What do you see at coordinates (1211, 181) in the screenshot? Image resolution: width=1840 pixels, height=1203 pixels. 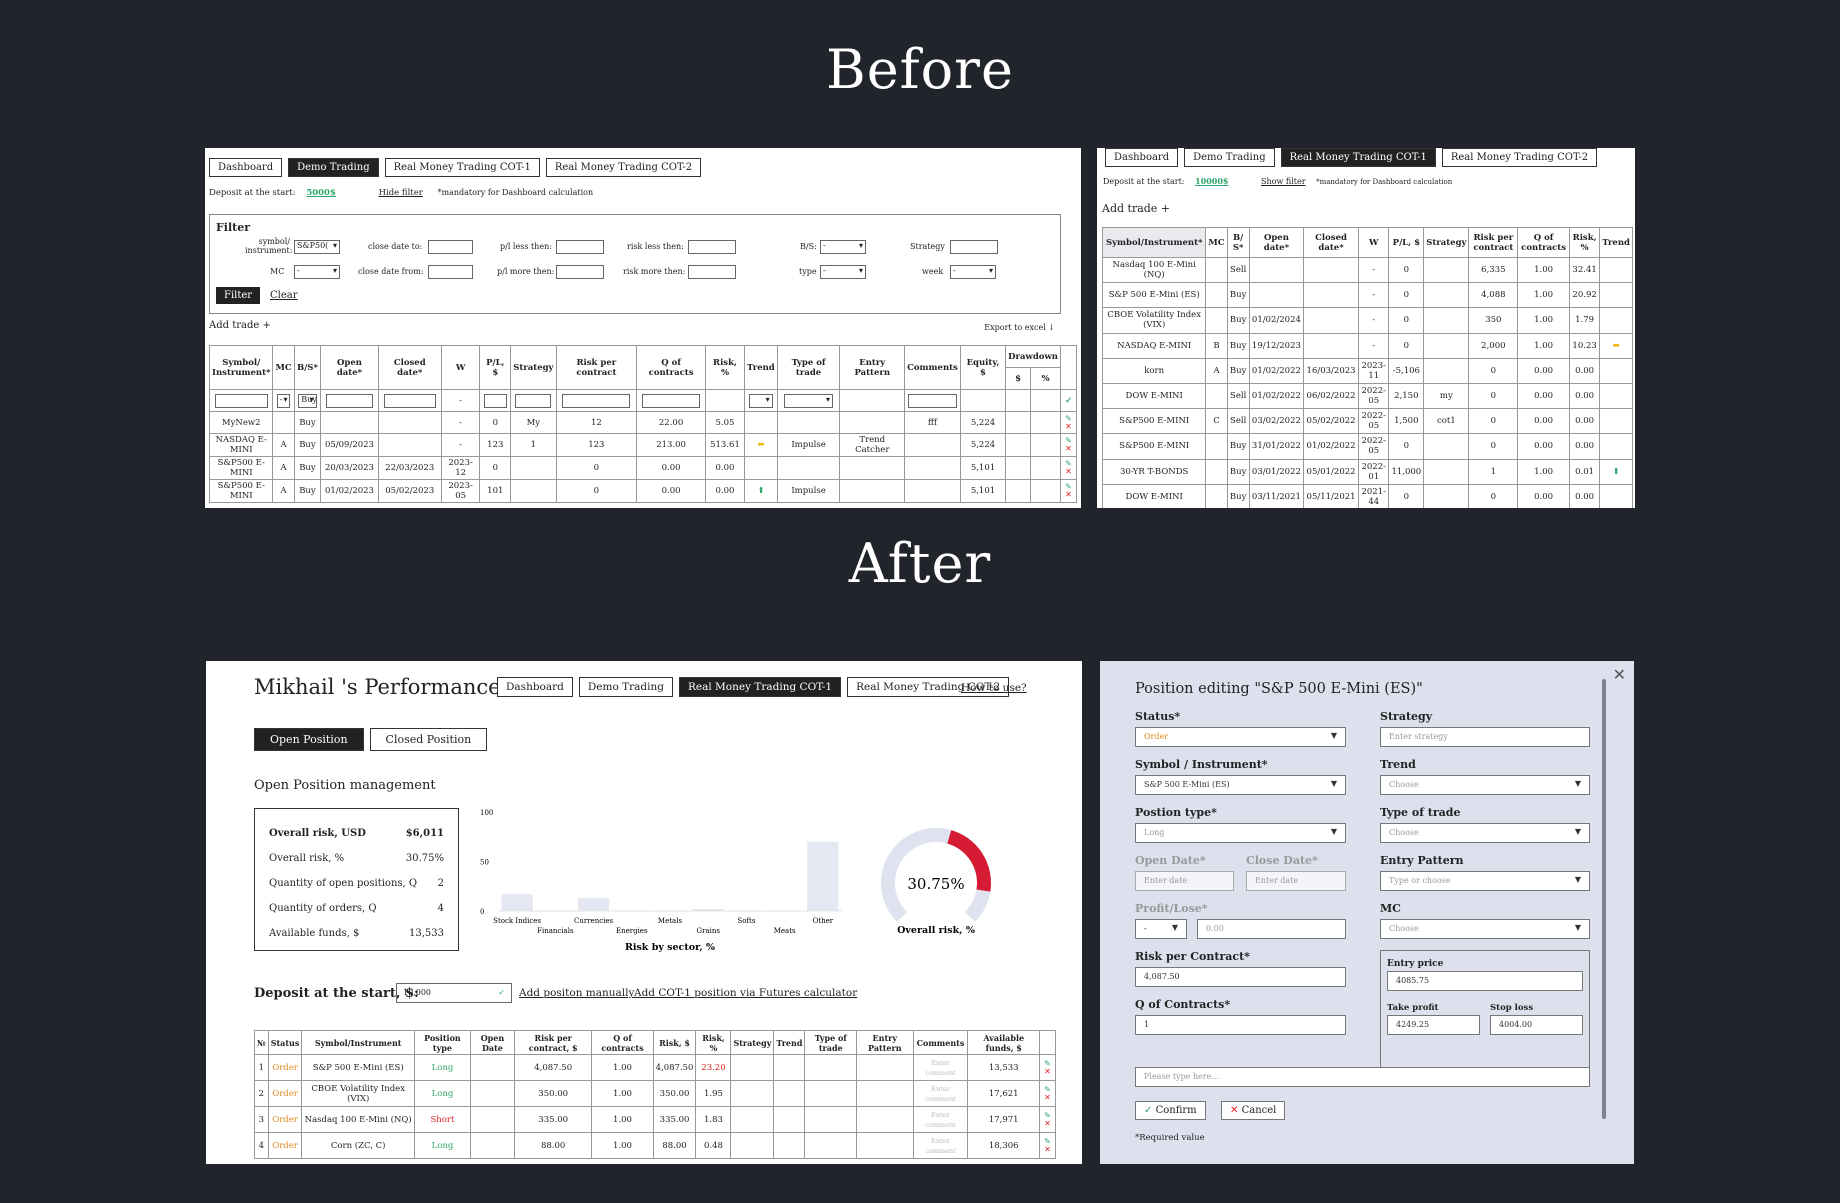 I see `deposit-value: 10000$` at bounding box center [1211, 181].